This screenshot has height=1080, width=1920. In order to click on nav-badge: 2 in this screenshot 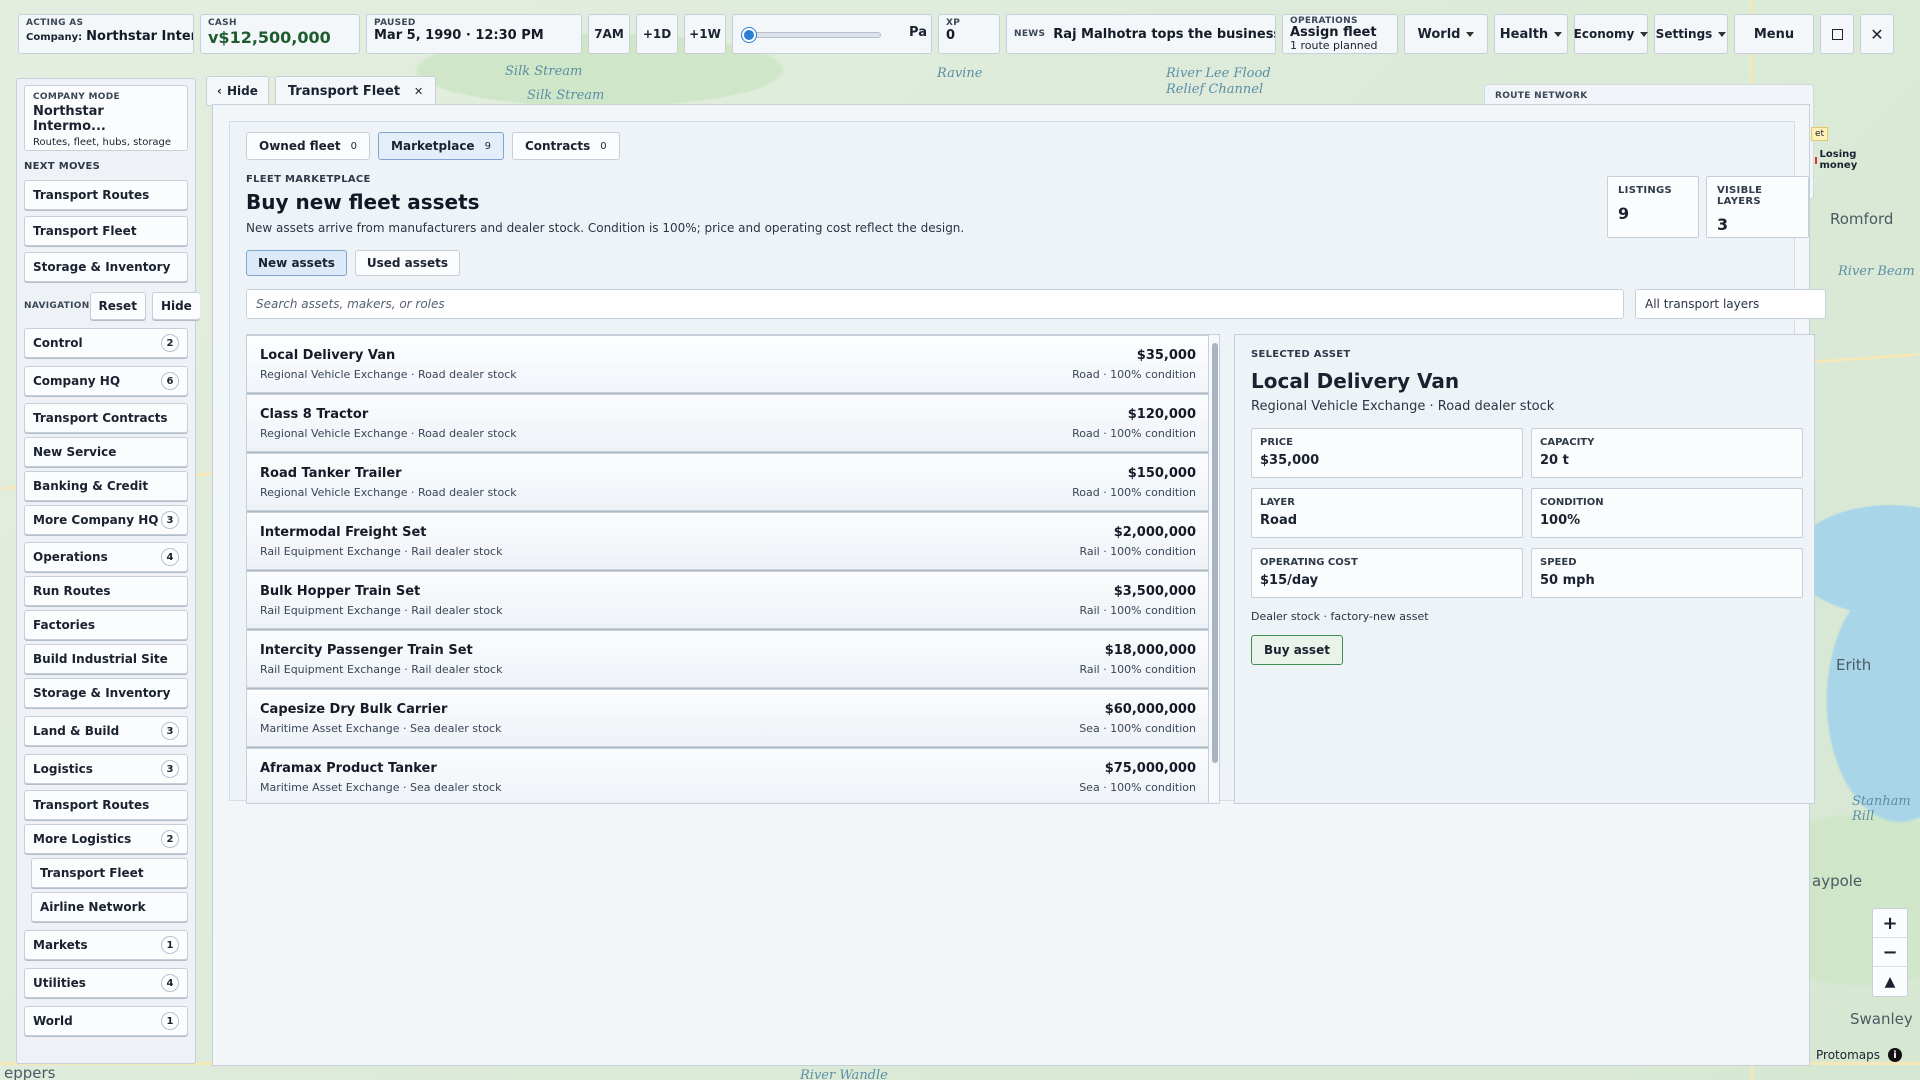, I will do `click(170, 343)`.